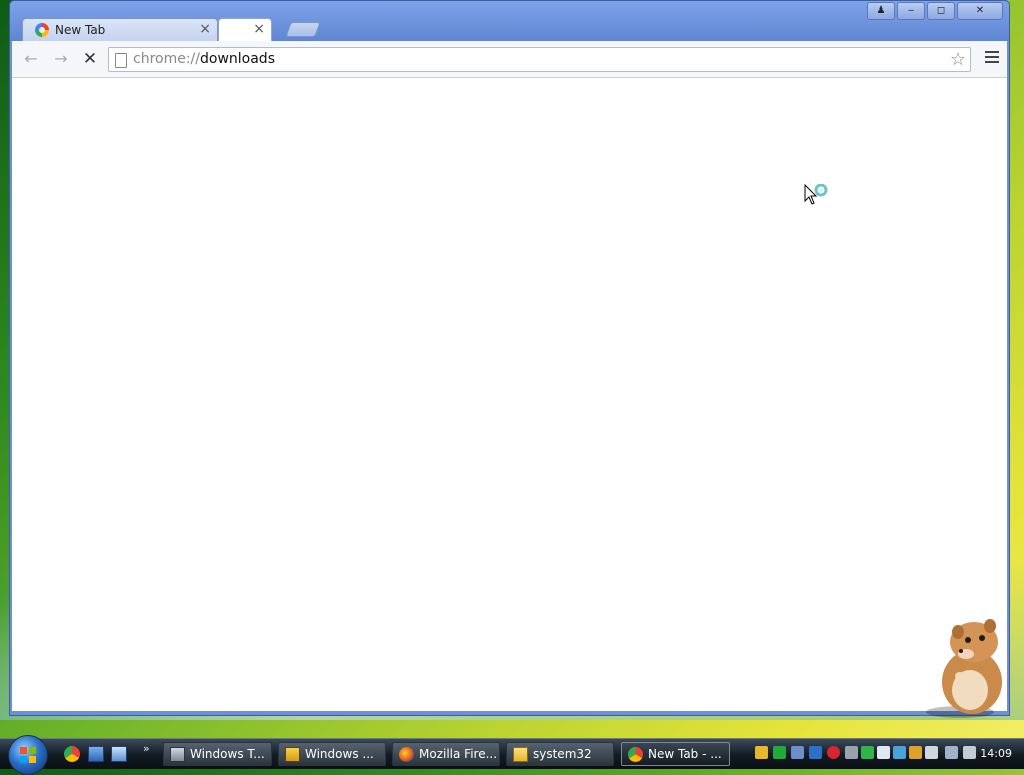 The image size is (1024, 775). Describe the element at coordinates (779, 752) in the screenshot. I see `green-tray-icon` at that location.